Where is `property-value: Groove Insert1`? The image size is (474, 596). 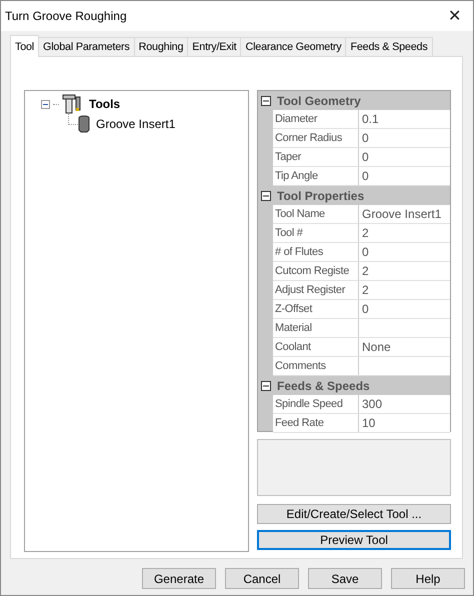
property-value: Groove Insert1 is located at coordinates (404, 214).